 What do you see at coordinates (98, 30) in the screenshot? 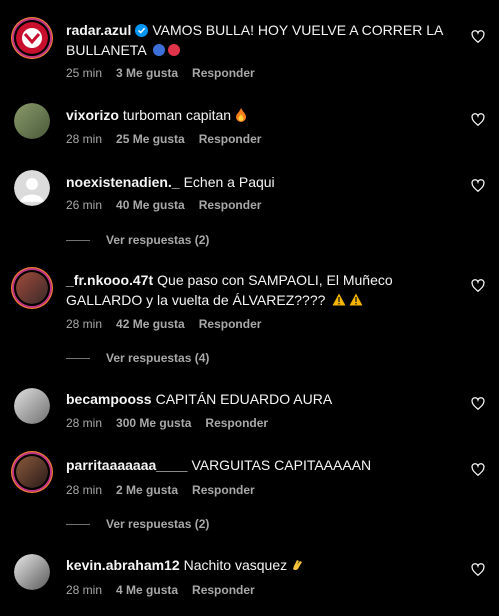
I see `username: radar.azul` at bounding box center [98, 30].